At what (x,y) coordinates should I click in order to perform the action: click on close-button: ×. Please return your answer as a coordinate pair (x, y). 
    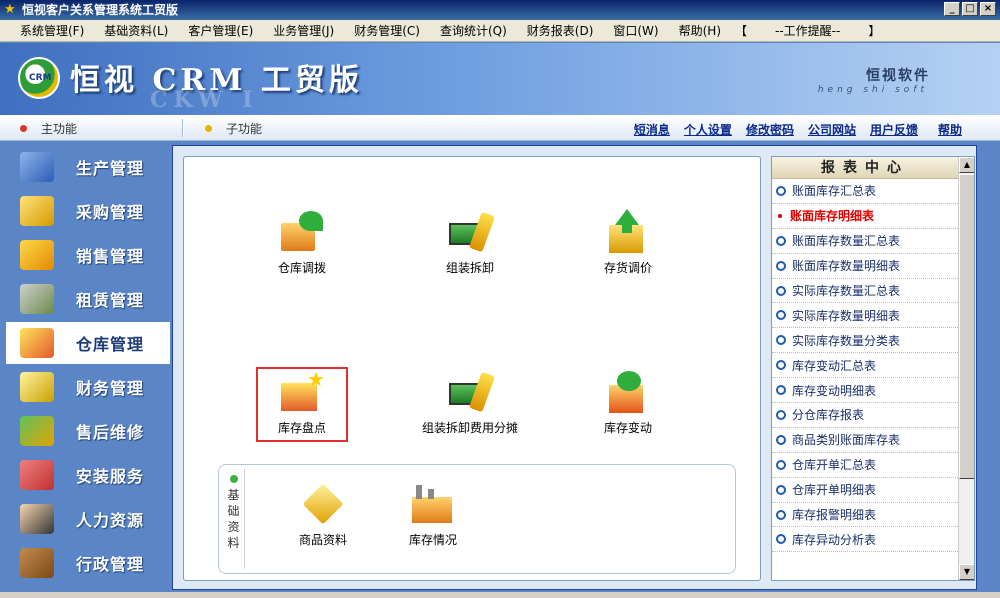
    Looking at the image, I should click on (988, 9).